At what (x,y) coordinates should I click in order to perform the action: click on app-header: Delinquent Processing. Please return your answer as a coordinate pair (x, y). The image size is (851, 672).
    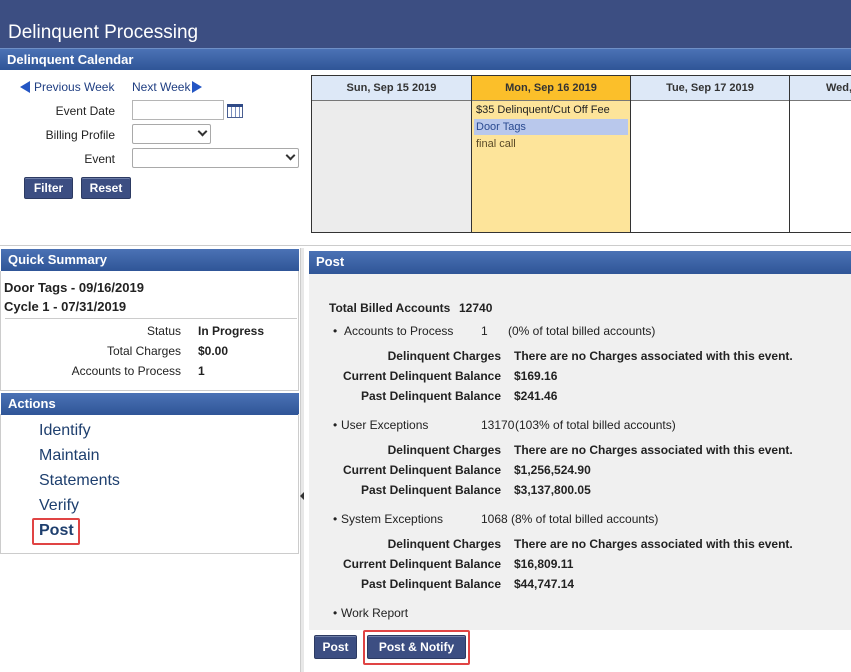
    Looking at the image, I should click on (425, 24).